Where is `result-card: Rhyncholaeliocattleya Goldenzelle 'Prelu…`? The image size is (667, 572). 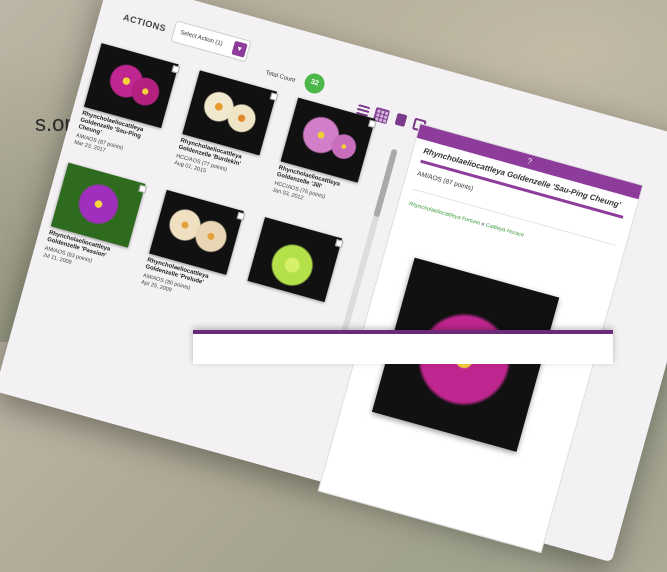
result-card: Rhyncholaeliocattleya Goldenzelle 'Prelu… is located at coordinates (194, 256).